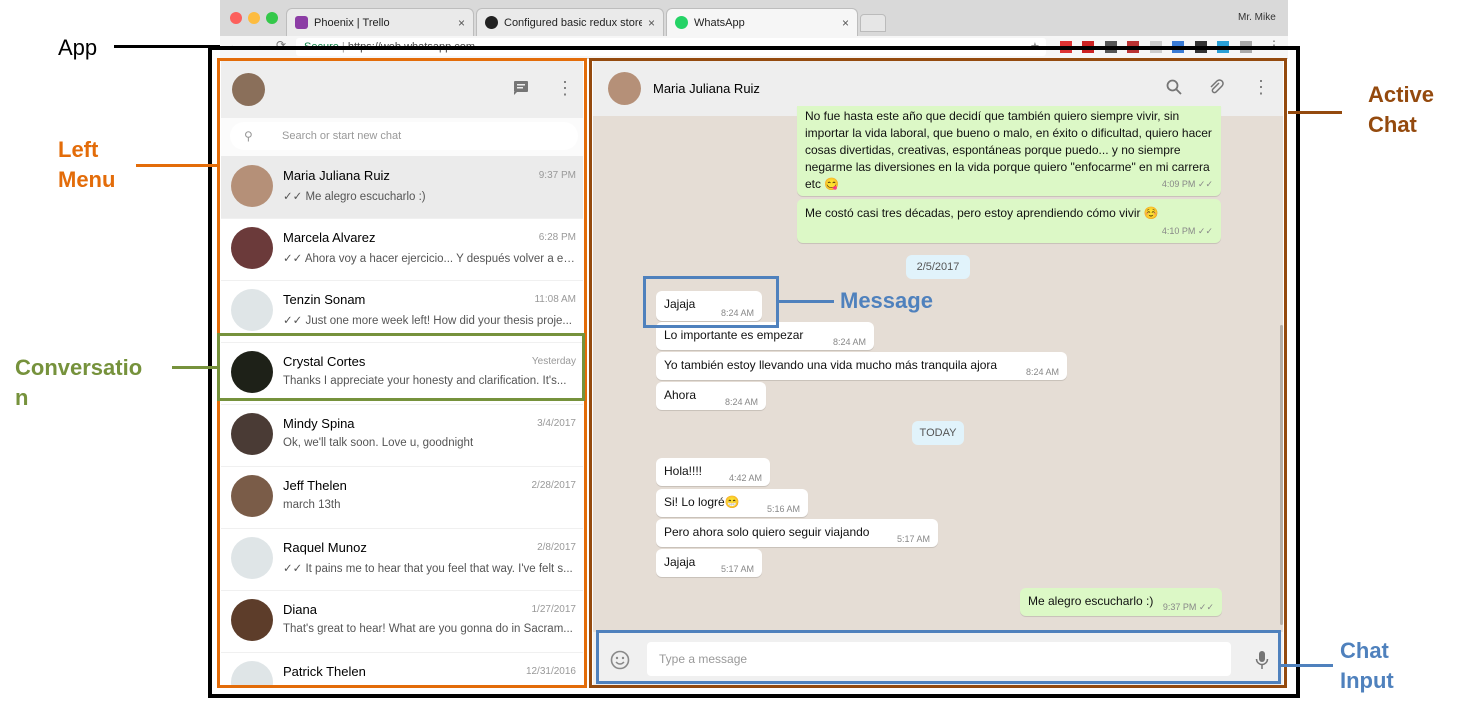 This screenshot has width=1468, height=711. What do you see at coordinates (178, 165) in the screenshot?
I see `annotation-left-menu-line` at bounding box center [178, 165].